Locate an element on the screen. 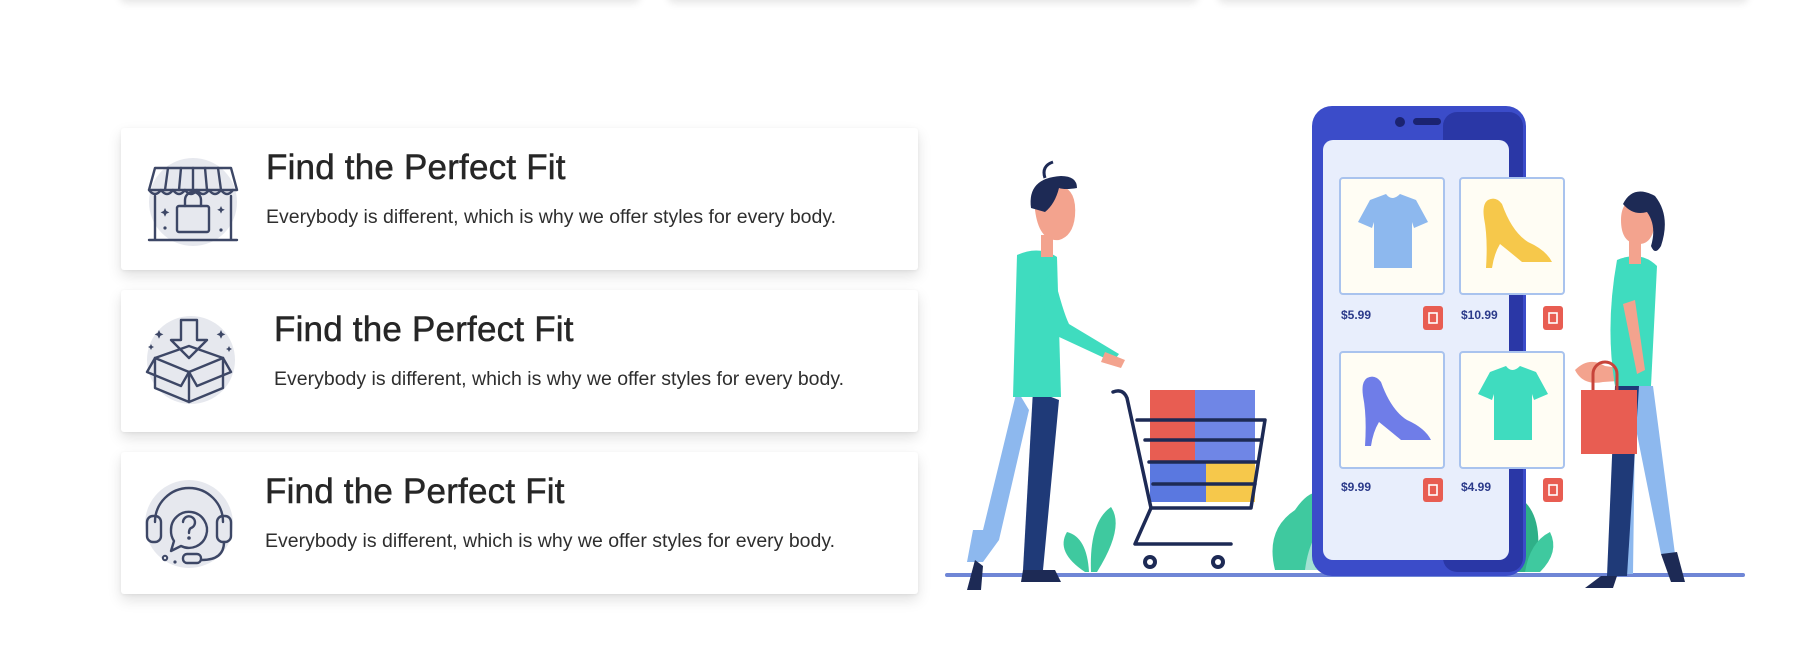 This screenshot has width=1815, height=650. storefront-bag-icon is located at coordinates (189, 198).